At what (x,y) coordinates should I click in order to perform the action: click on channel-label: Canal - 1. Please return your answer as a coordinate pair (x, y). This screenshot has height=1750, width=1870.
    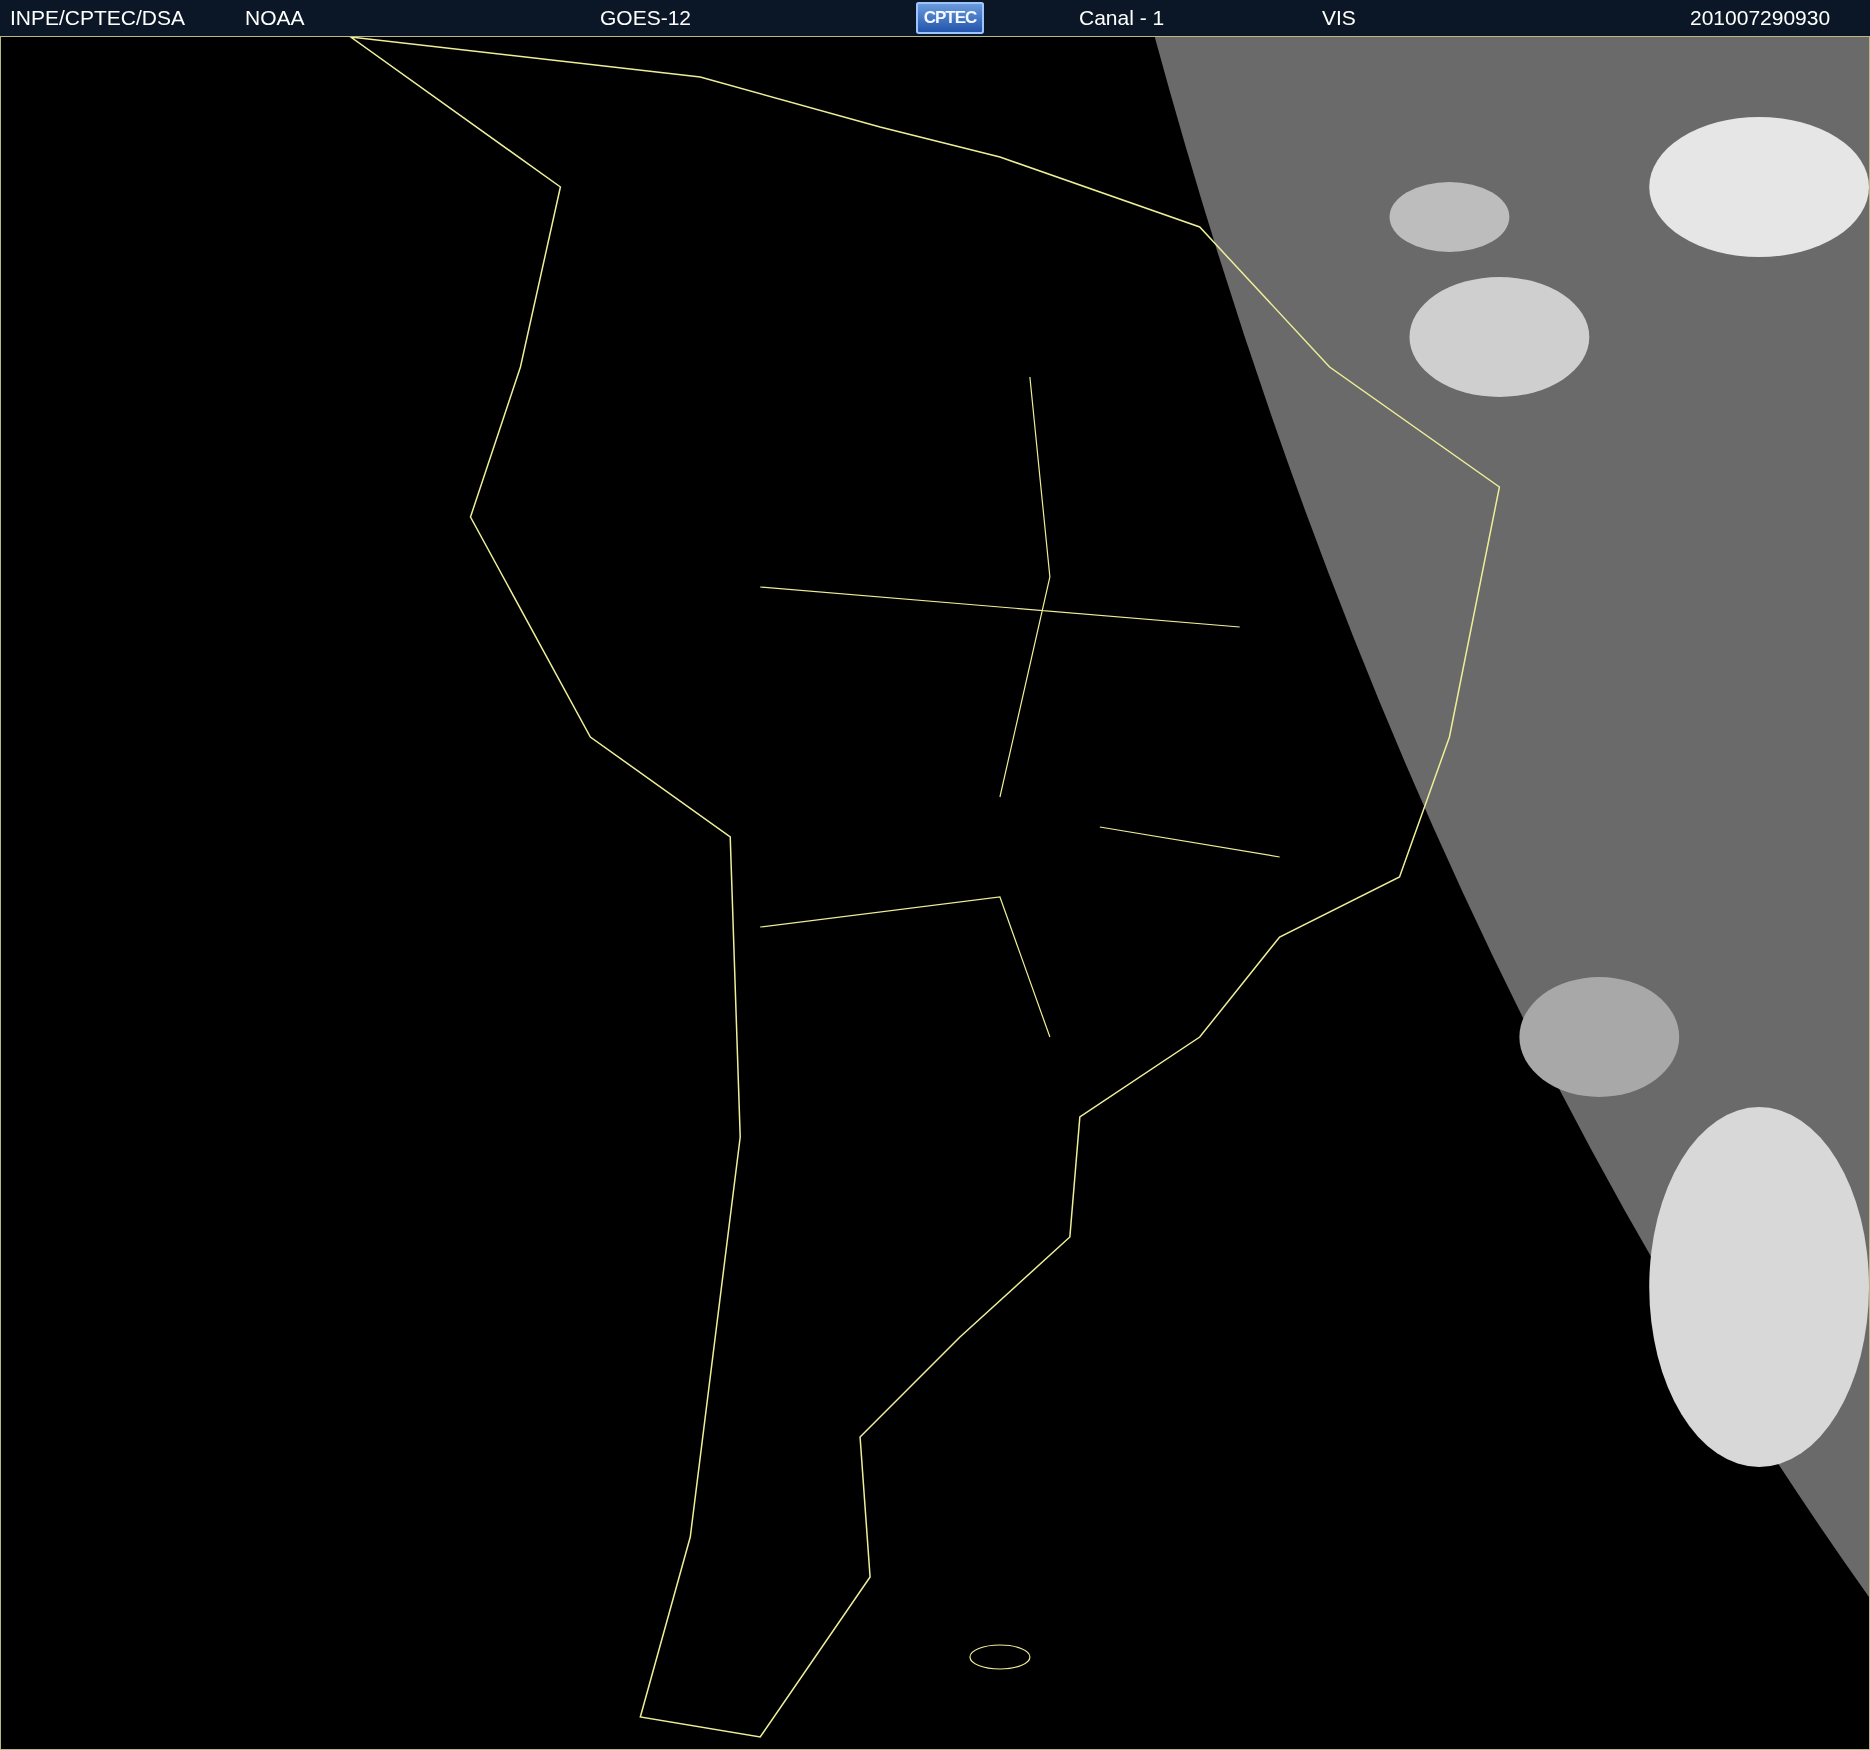
    Looking at the image, I should click on (1122, 18).